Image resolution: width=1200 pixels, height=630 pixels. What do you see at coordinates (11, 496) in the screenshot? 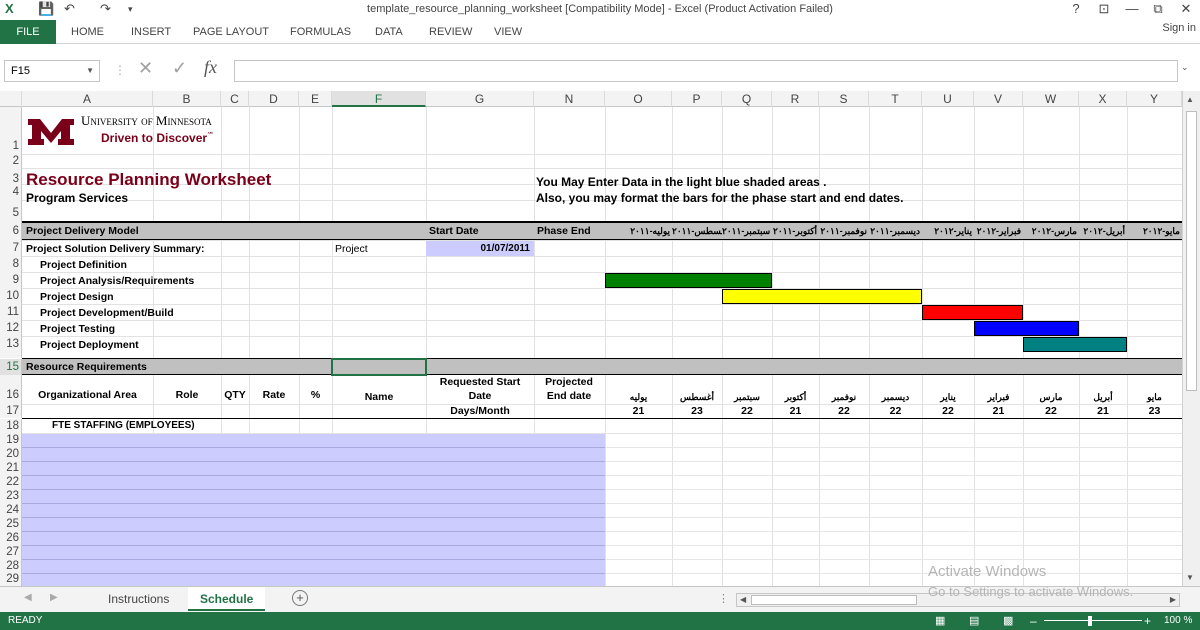
I see `row-header: 23` at bounding box center [11, 496].